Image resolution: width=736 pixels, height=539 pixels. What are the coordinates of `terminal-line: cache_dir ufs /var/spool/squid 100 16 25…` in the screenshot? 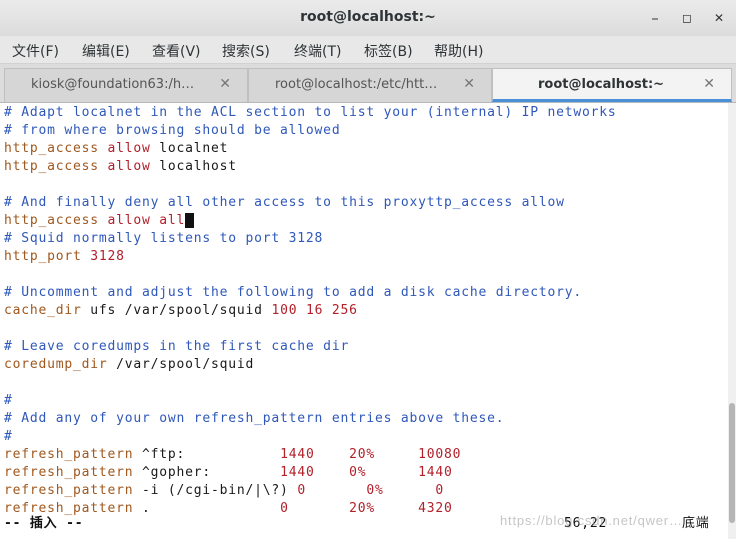 It's located at (181, 311).